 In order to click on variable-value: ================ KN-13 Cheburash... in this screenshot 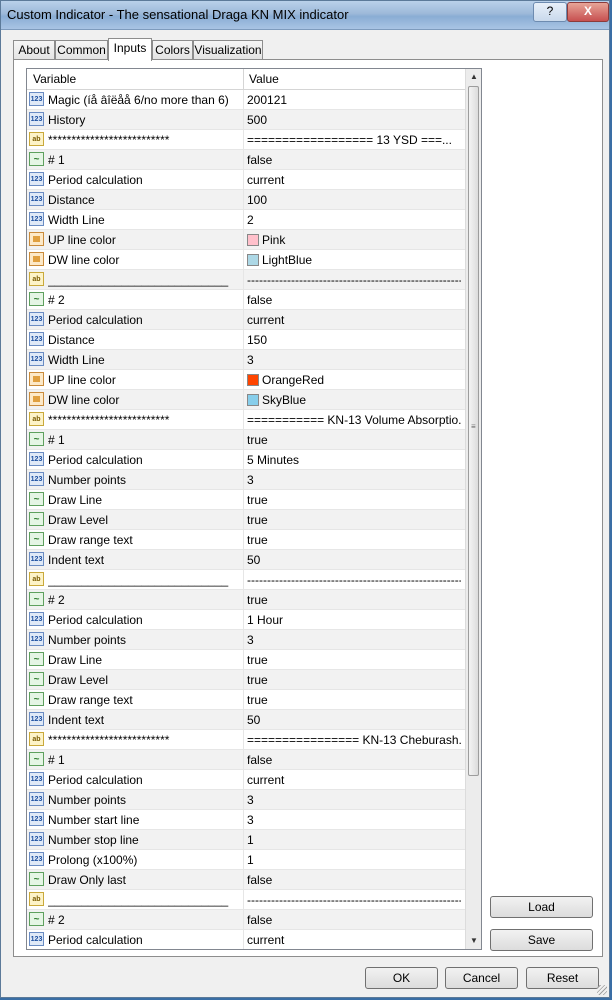, I will do `click(354, 740)`.